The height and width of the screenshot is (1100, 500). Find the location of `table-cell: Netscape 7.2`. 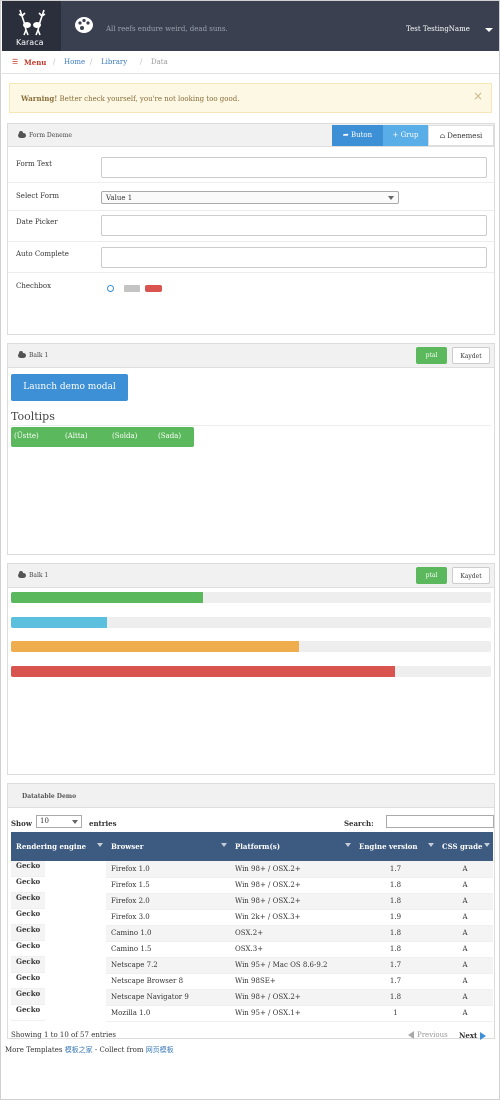

table-cell: Netscape 7.2 is located at coordinates (168, 965).